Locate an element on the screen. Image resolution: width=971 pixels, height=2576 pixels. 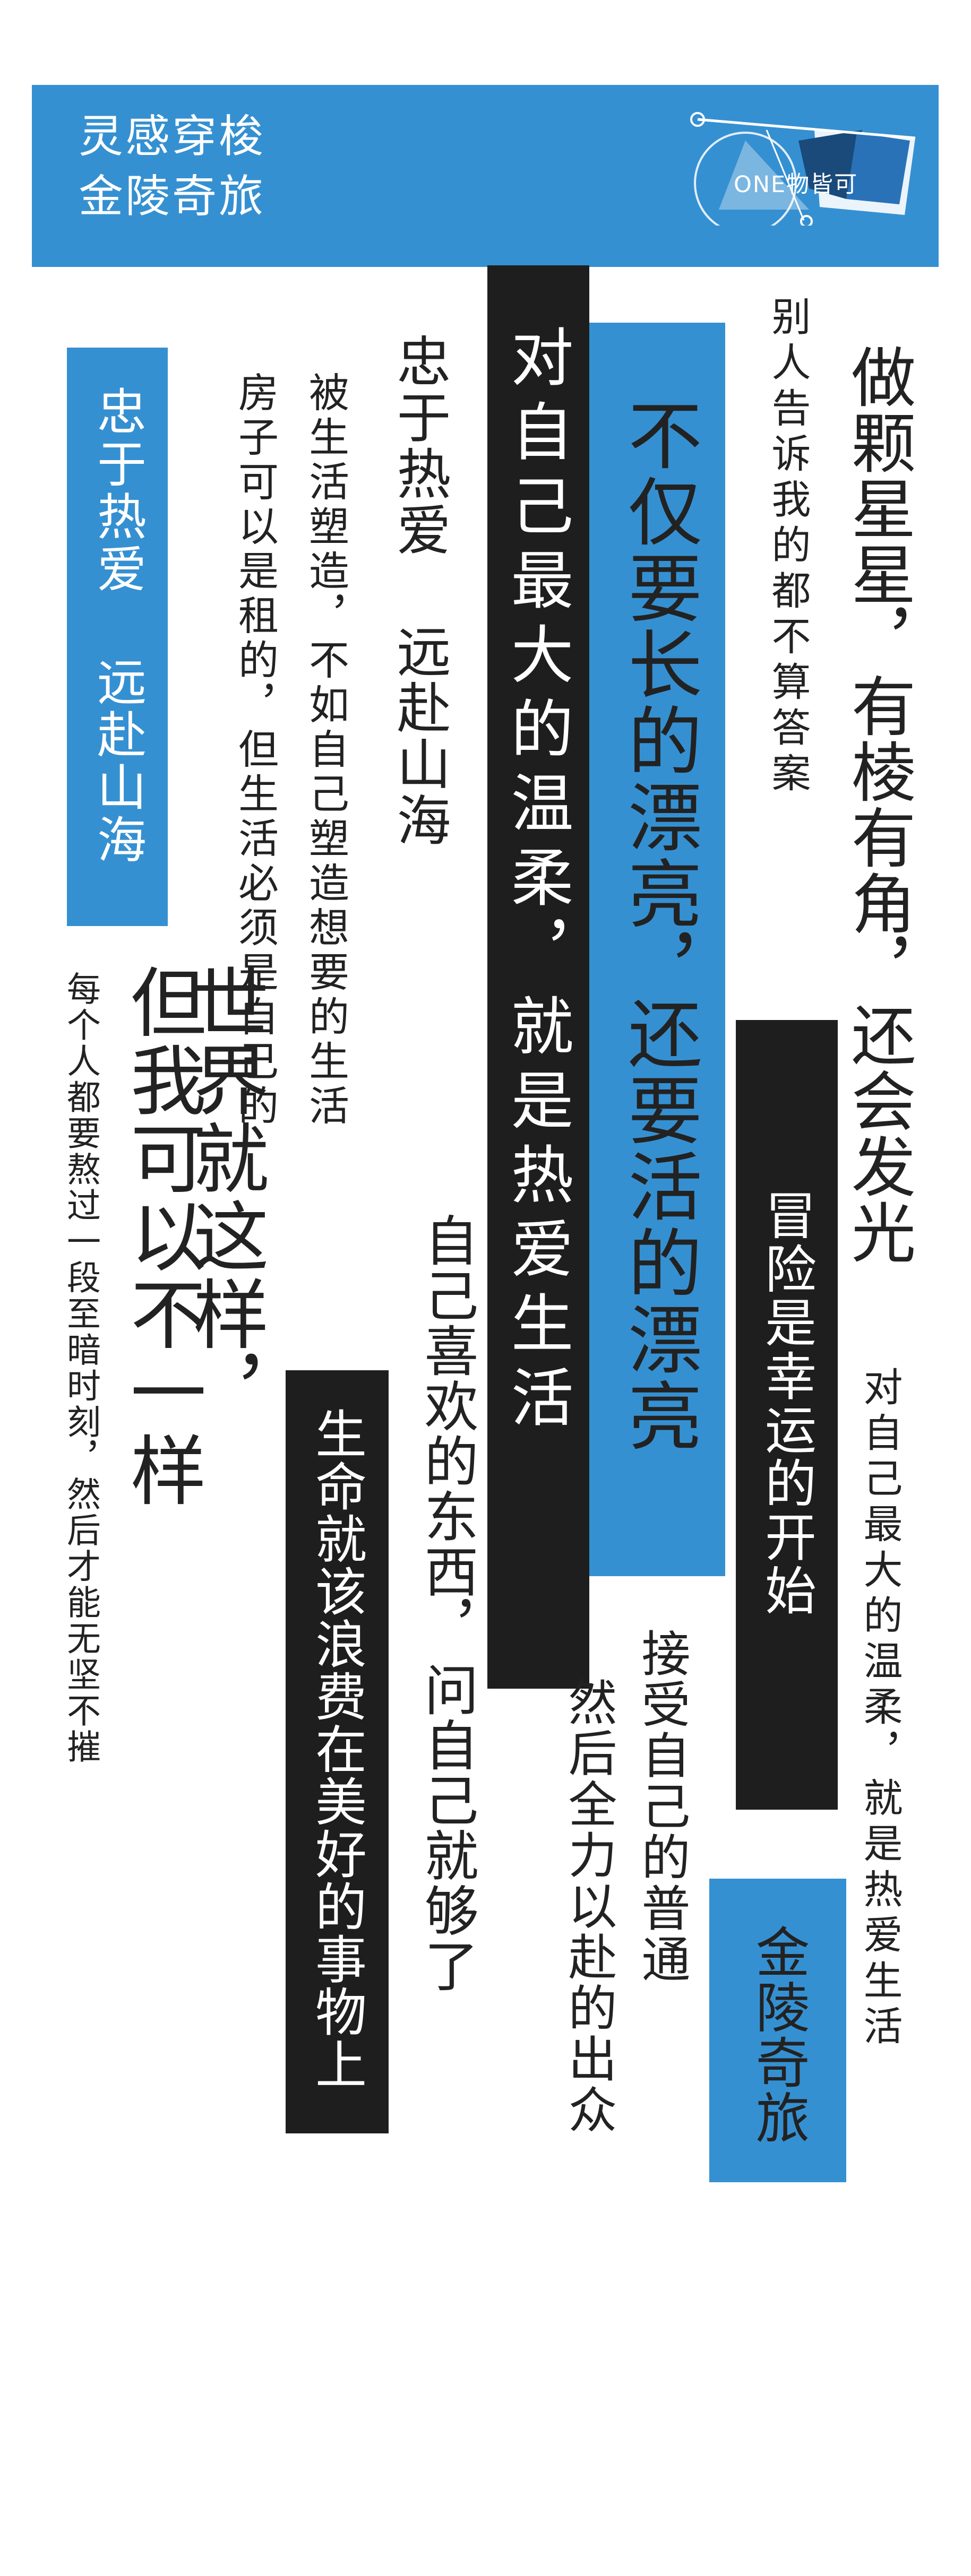
phrase-star-line2: 还会发光 is located at coordinates (878, 1134).